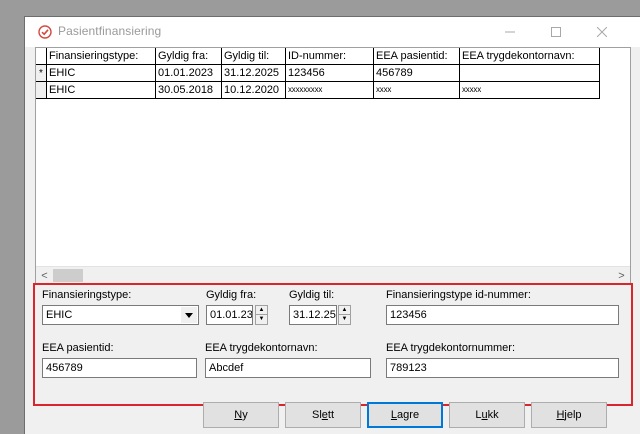 The width and height of the screenshot is (640, 434). I want to click on window-title: Pasientfinansiering, so click(110, 31).